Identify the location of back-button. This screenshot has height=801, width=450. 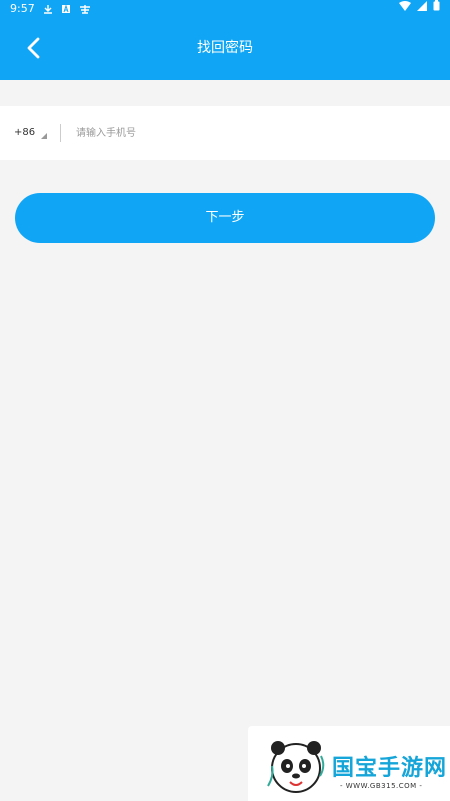
(34, 48).